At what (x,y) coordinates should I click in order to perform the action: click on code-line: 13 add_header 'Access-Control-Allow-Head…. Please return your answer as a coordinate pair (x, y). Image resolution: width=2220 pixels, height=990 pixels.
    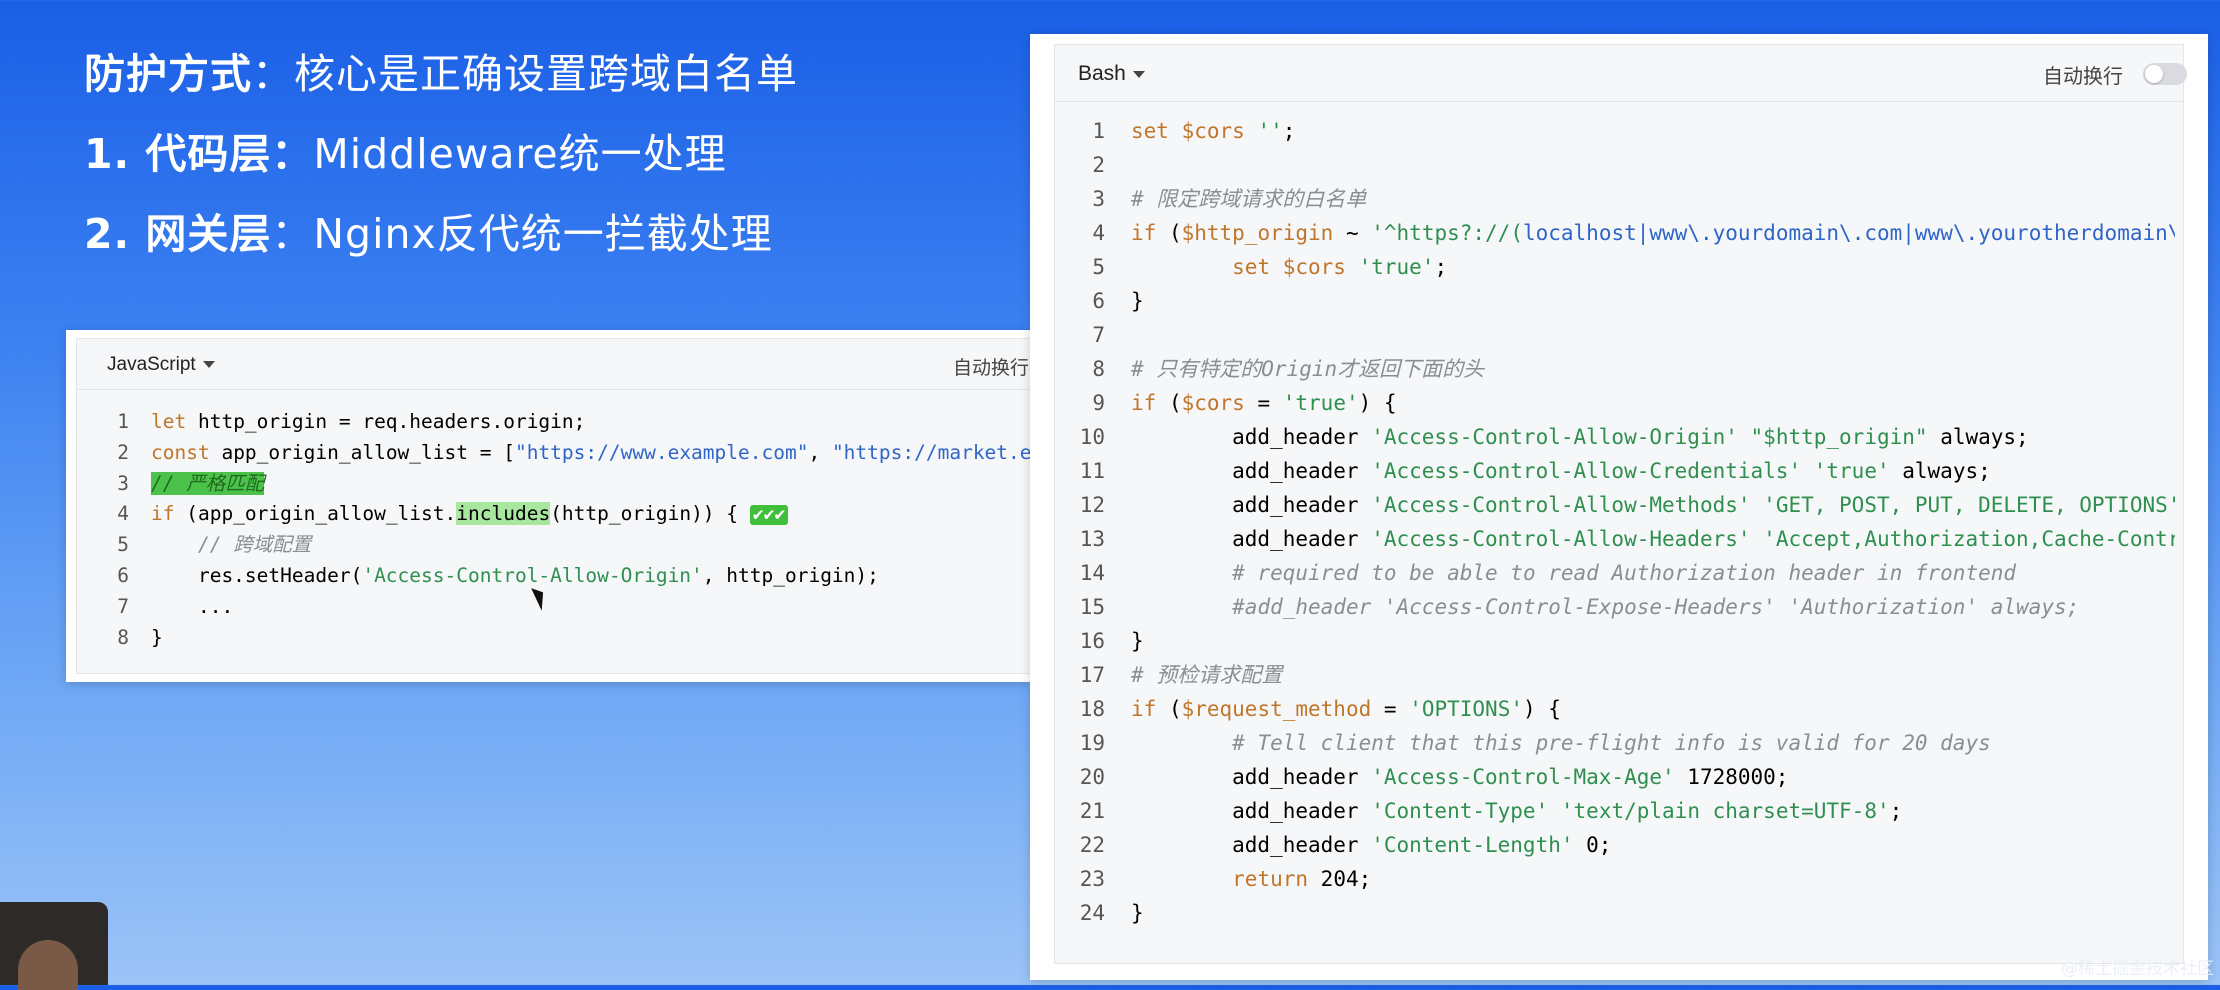
    Looking at the image, I should click on (1620, 539).